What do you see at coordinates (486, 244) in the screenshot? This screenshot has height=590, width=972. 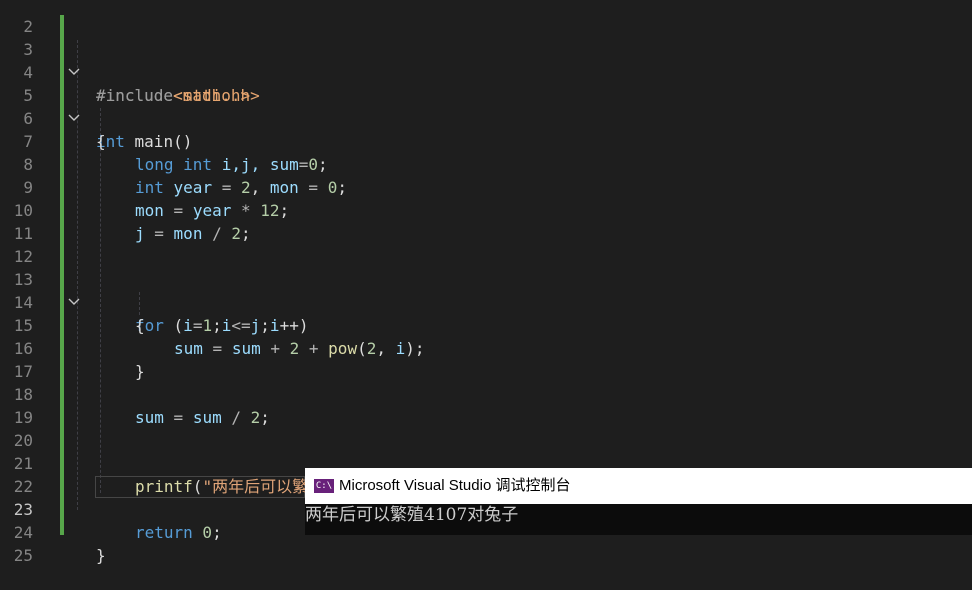 I see `code-line: 12` at bounding box center [486, 244].